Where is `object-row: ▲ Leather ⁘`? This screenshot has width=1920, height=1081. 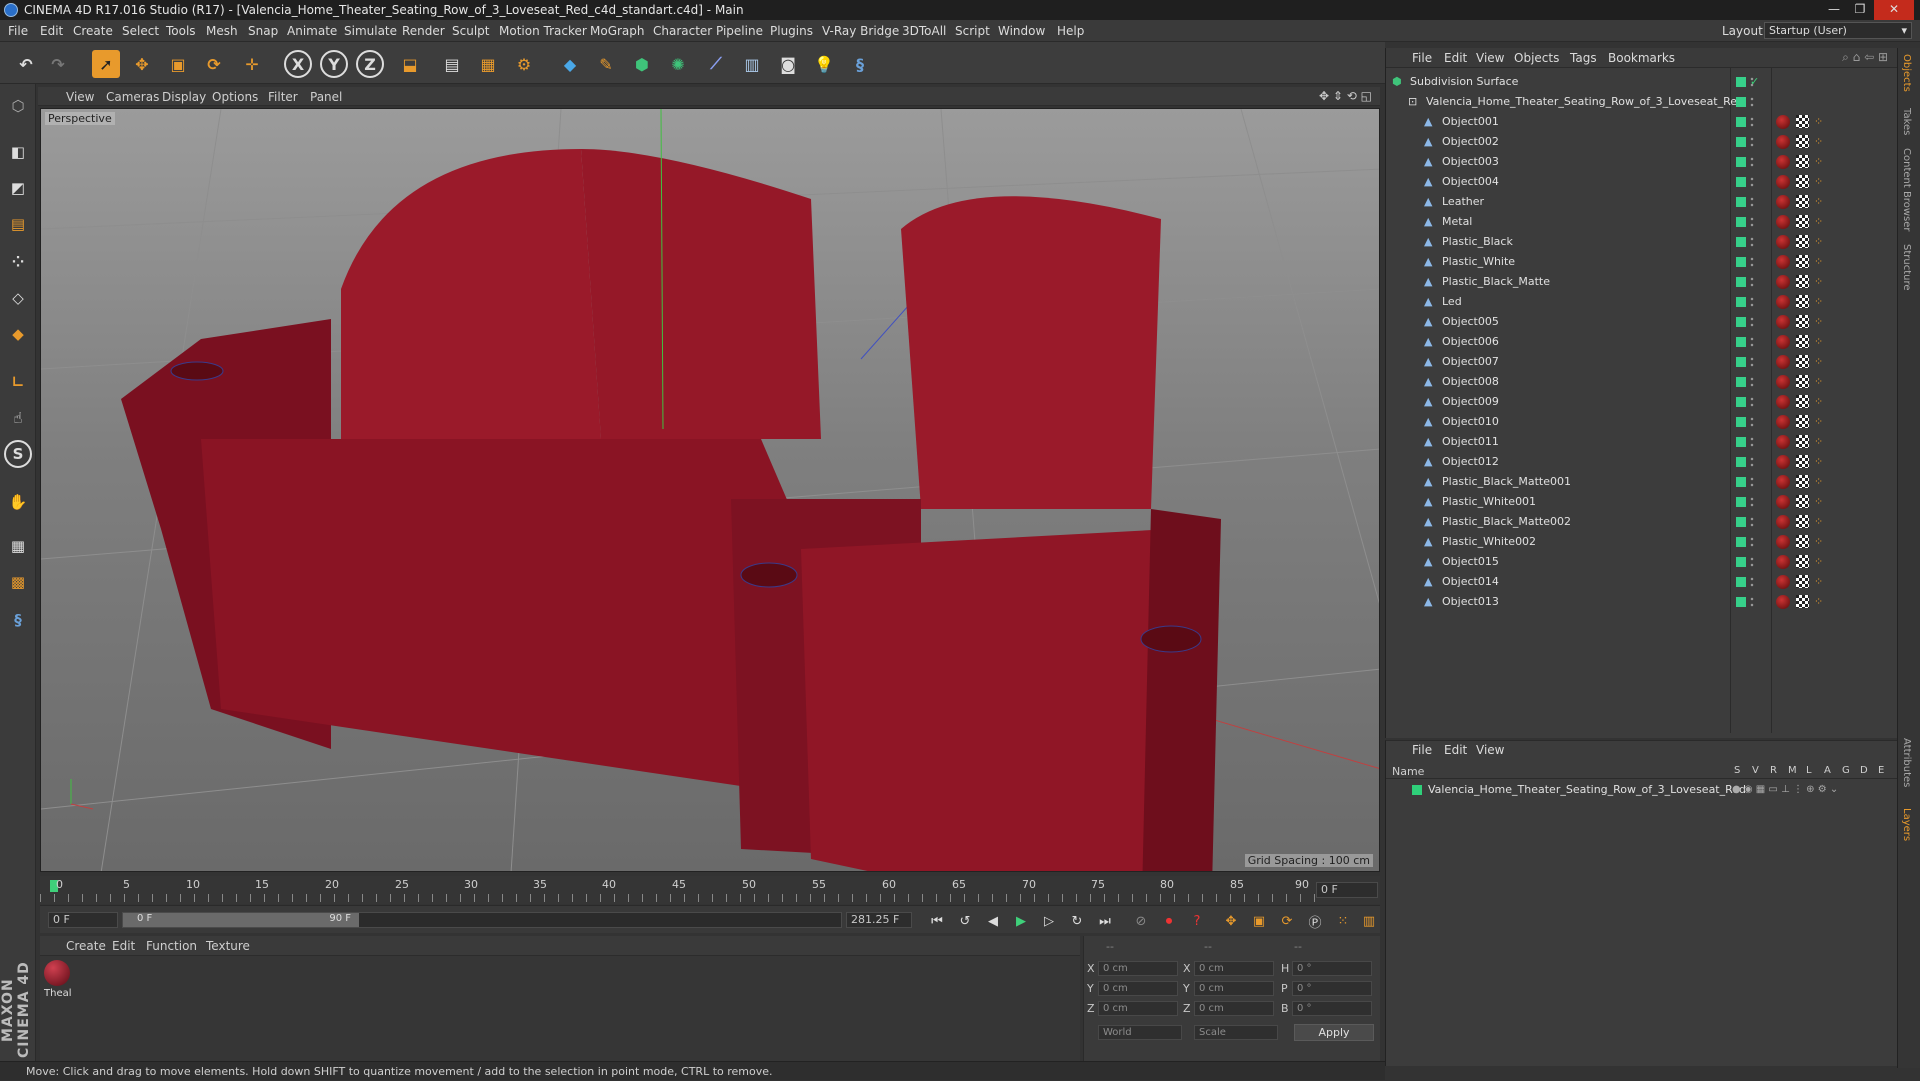
object-row: ▲ Leather ⁘ is located at coordinates (1642, 202).